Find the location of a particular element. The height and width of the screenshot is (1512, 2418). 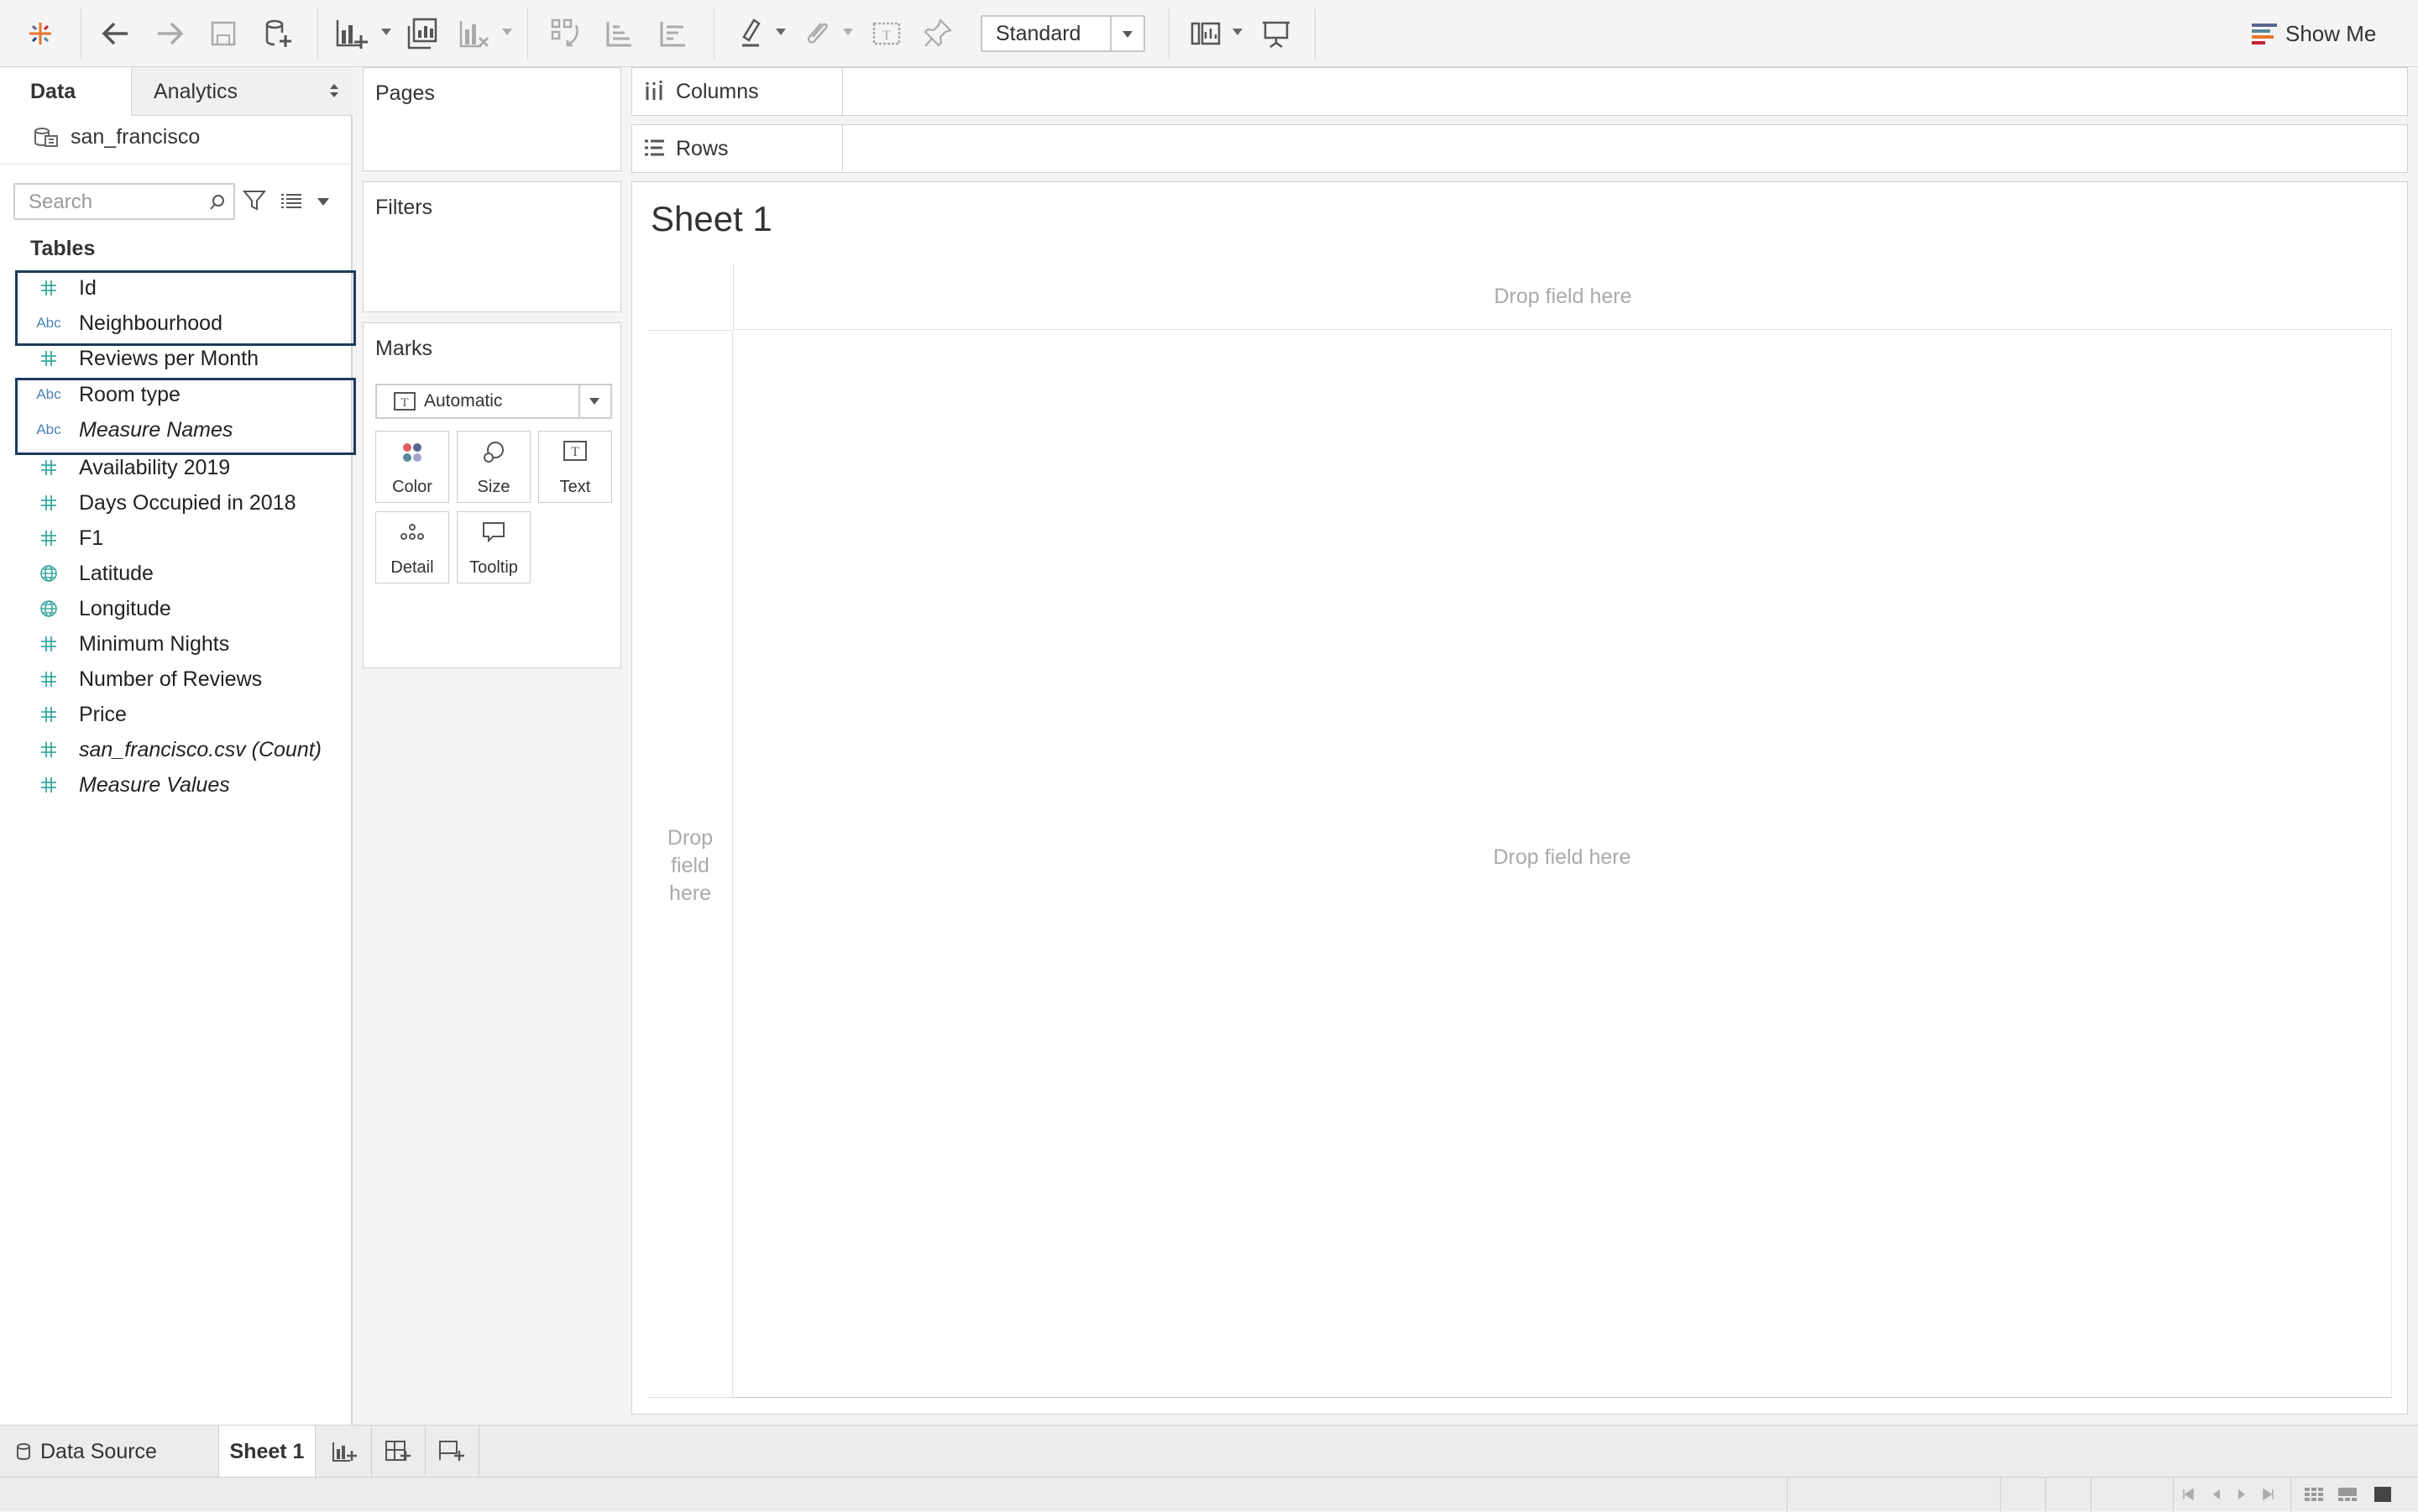

field-label: Number of Reviews is located at coordinates (171, 679).